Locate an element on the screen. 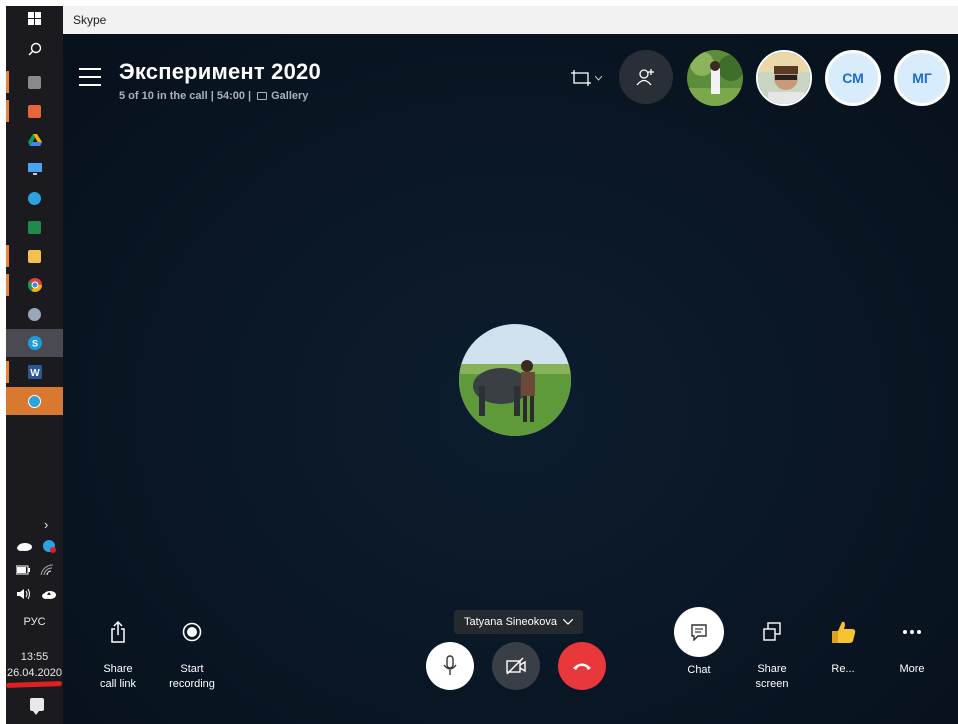 This screenshot has height=724, width=958. layout-switch-button is located at coordinates (588, 78).